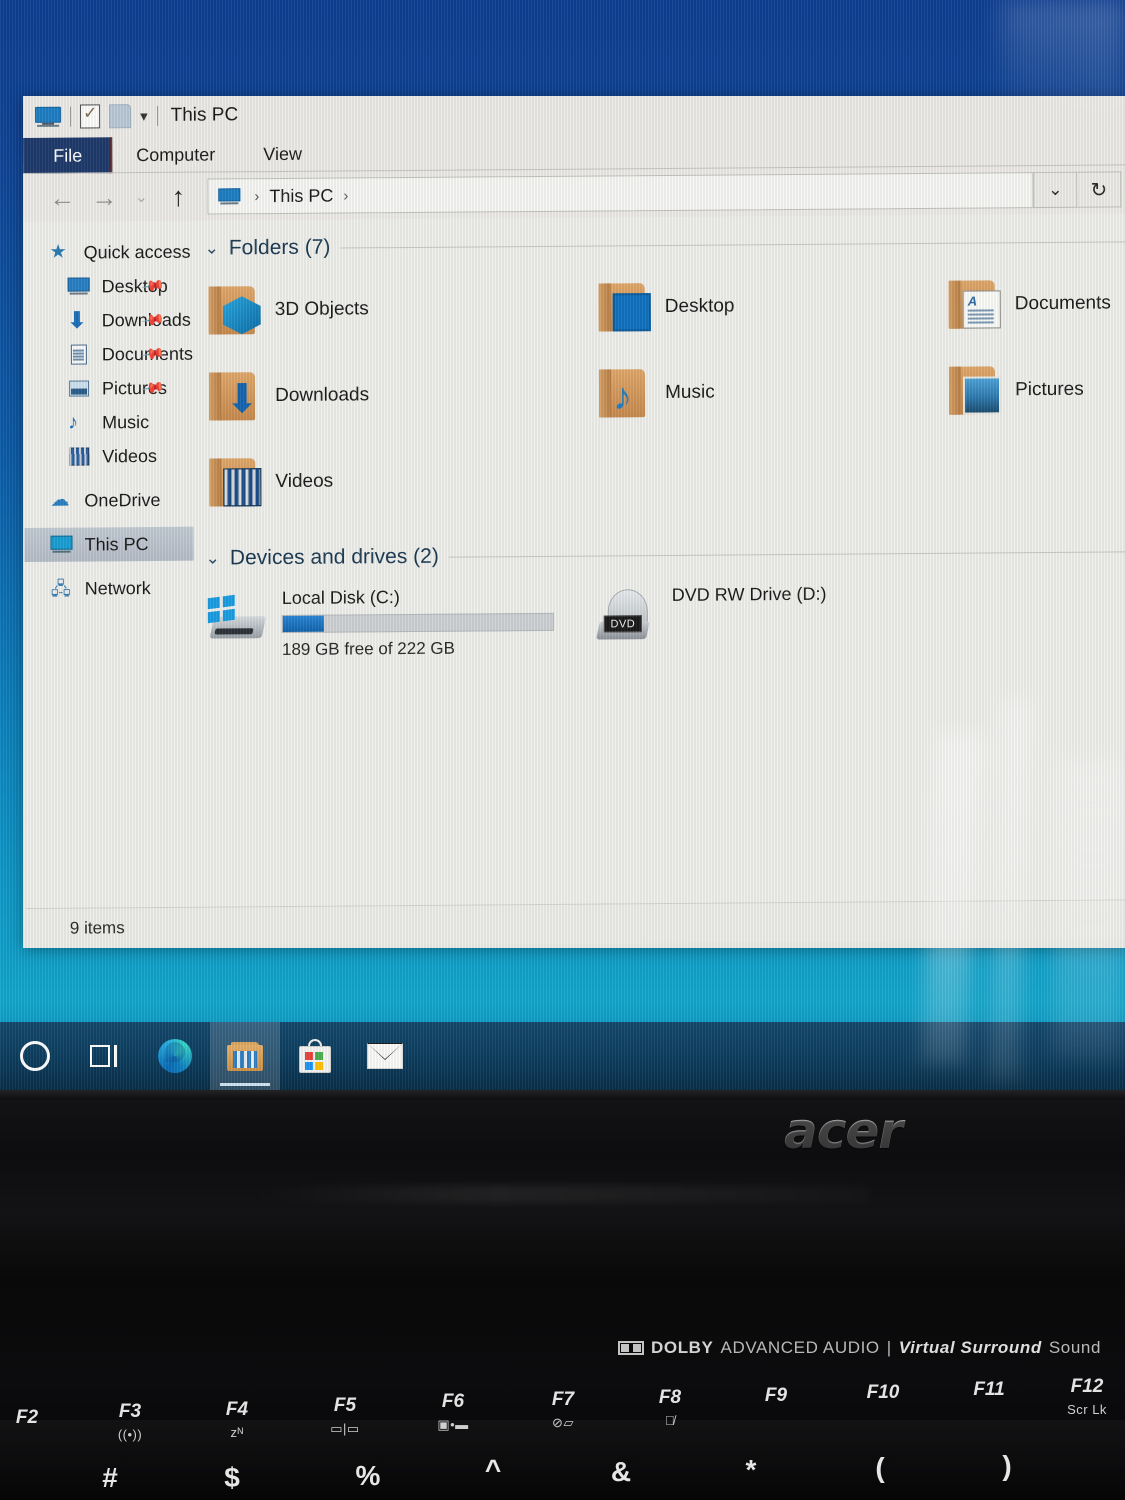  What do you see at coordinates (340, 597) in the screenshot?
I see `drive-label: Local Disk (C:)` at bounding box center [340, 597].